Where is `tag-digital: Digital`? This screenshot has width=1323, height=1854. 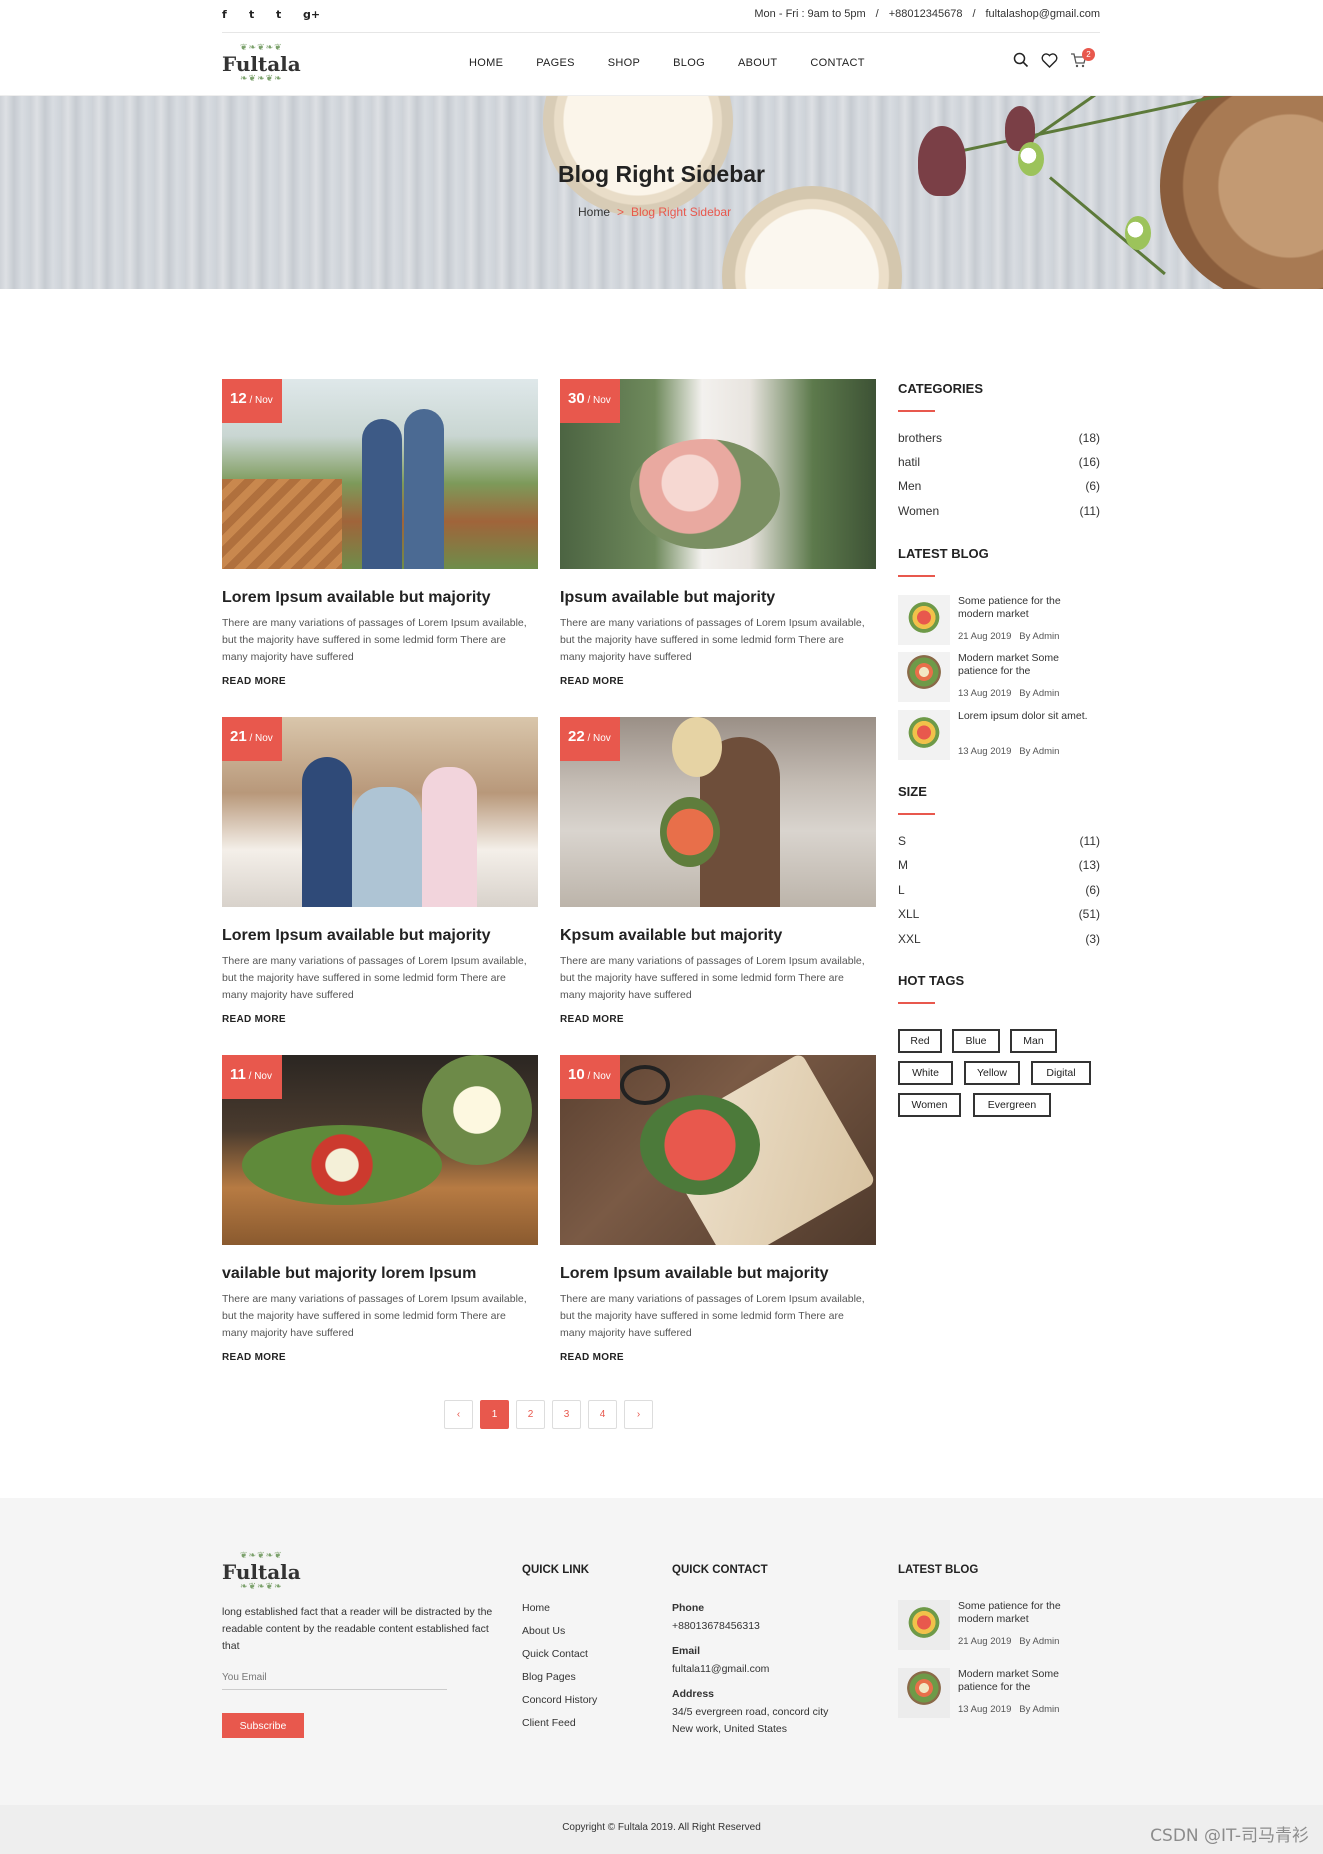
tag-digital: Digital is located at coordinates (1061, 1073).